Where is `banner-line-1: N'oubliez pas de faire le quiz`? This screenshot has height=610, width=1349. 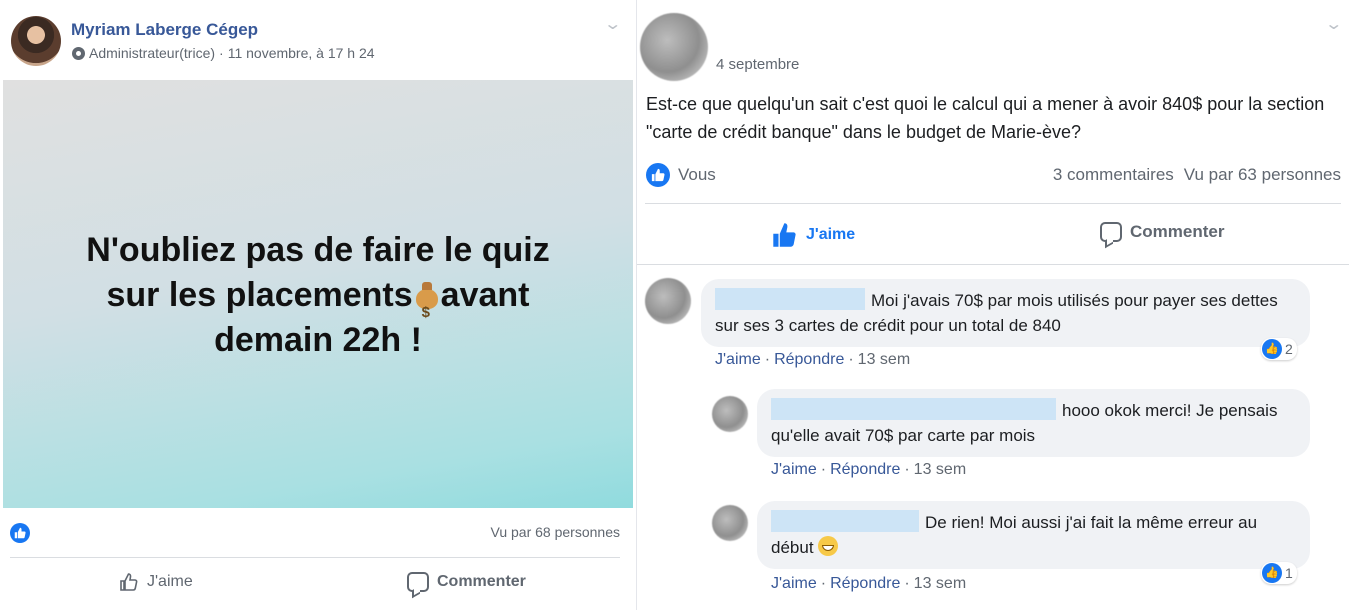 banner-line-1: N'oubliez pas de faire le quiz is located at coordinates (318, 250).